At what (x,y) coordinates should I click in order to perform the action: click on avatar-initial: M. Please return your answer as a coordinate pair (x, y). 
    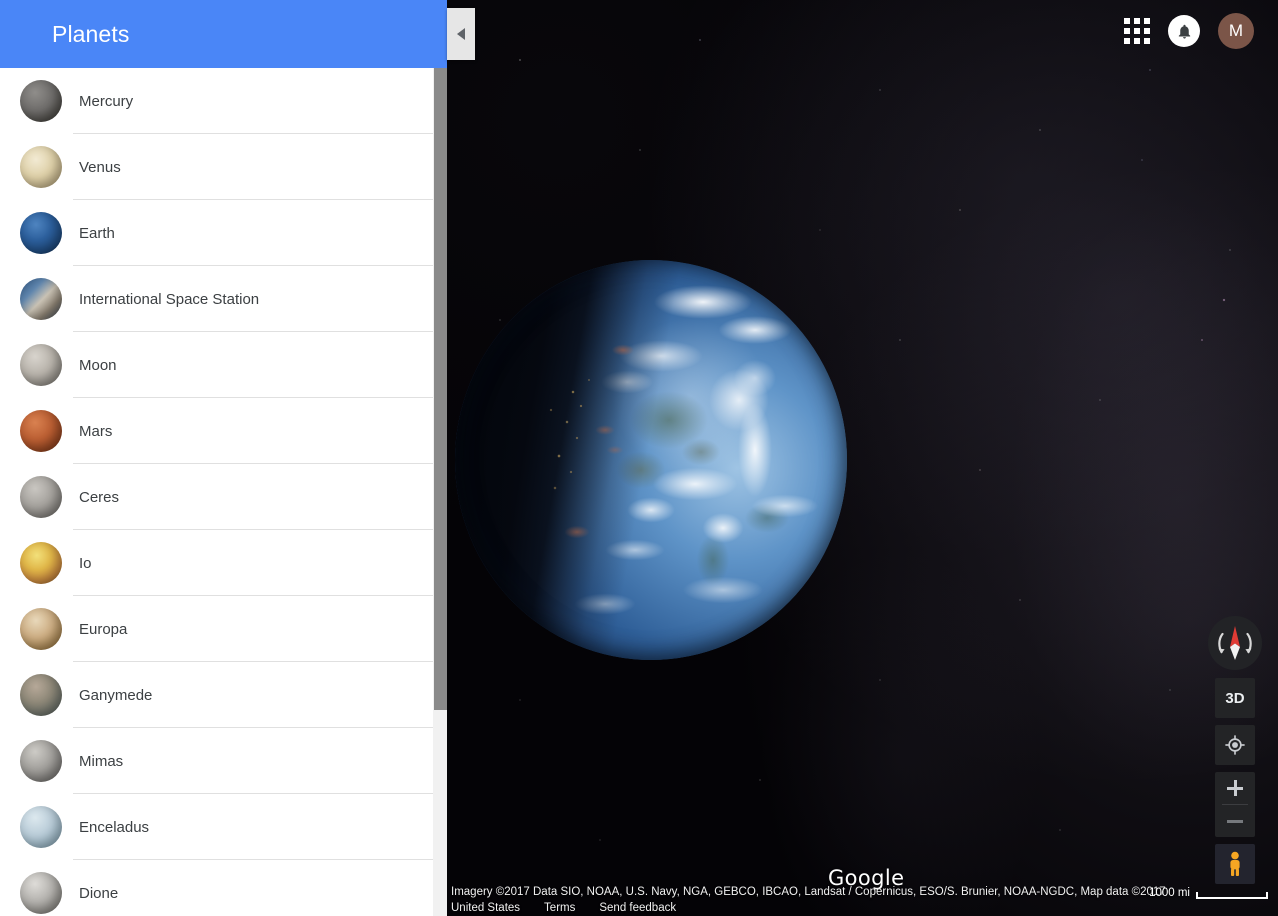
    Looking at the image, I should click on (1236, 30).